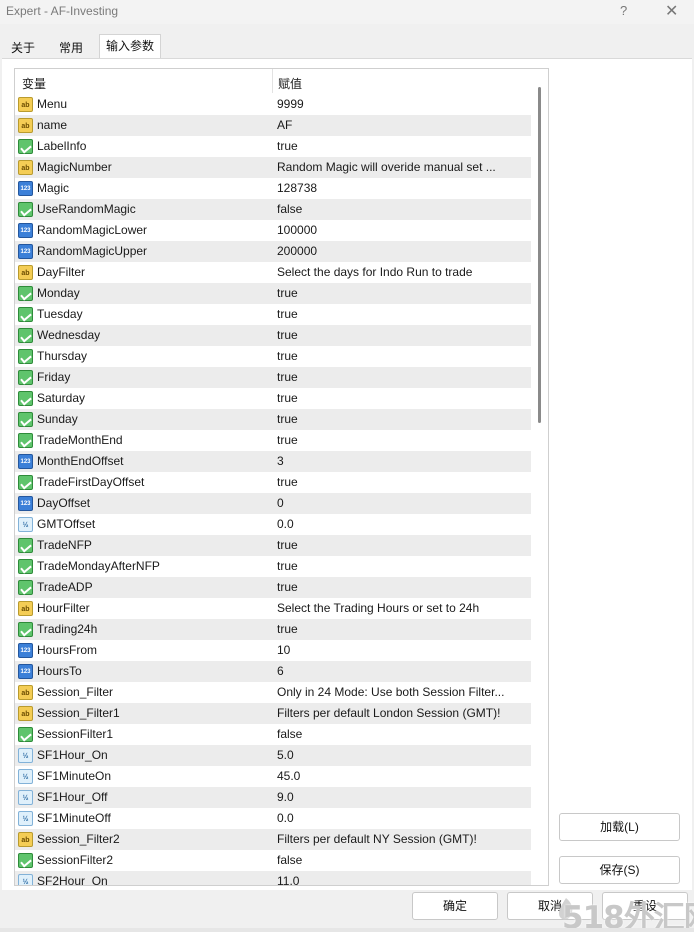  Describe the element at coordinates (71, 47) in the screenshot. I see `tab-common: 常用` at that location.